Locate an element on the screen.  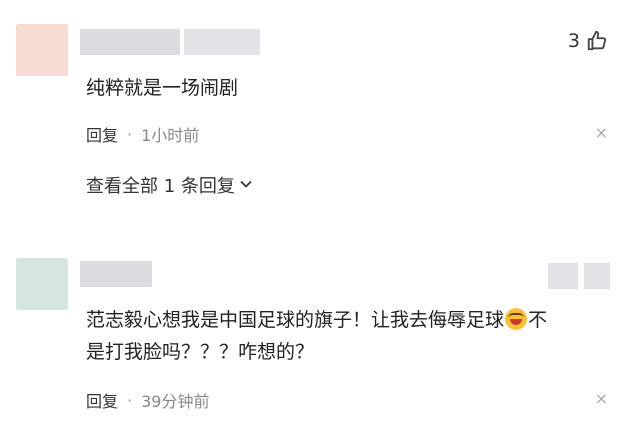
comment-text: 范志毅心想我是中国足球的旗子！让我去侮辱足球 不 是打我脸吗？？？咋想的？ is located at coordinates (351, 336).